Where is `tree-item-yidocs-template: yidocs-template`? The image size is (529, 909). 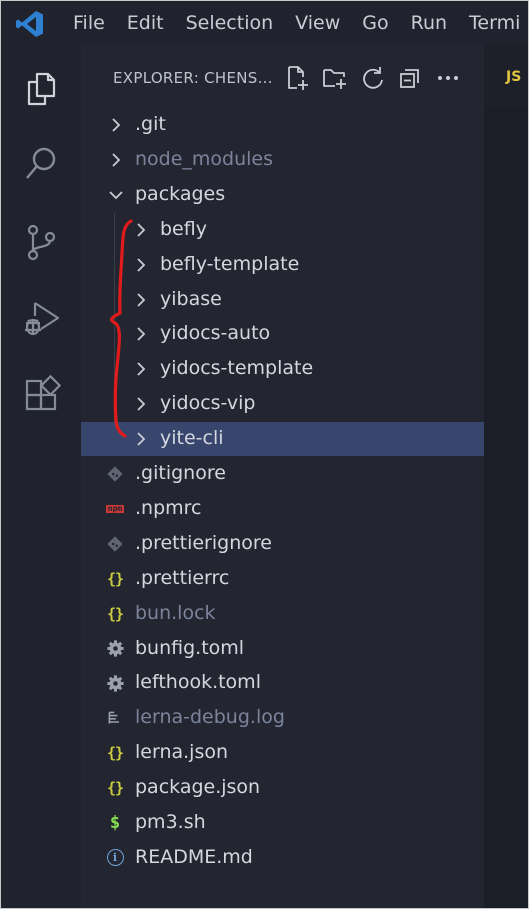
tree-item-yidocs-template: yidocs-template is located at coordinates (282, 369).